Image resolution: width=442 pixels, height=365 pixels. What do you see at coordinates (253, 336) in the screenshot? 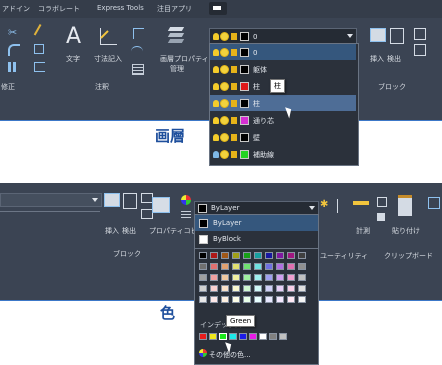
I see `color-cell-magenta` at bounding box center [253, 336].